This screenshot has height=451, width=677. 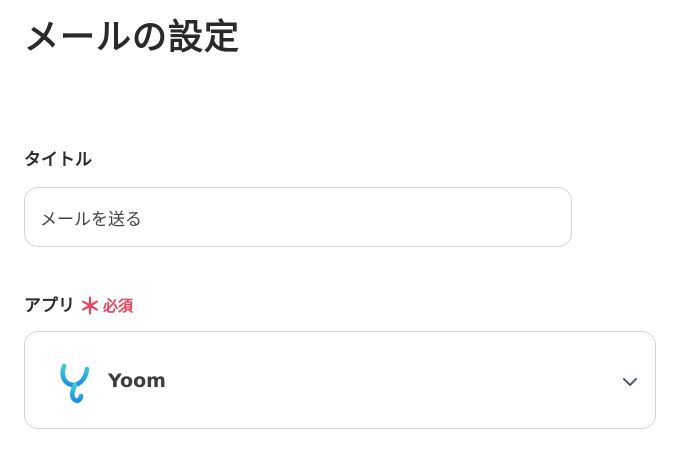 I want to click on title-input, so click(x=298, y=217).